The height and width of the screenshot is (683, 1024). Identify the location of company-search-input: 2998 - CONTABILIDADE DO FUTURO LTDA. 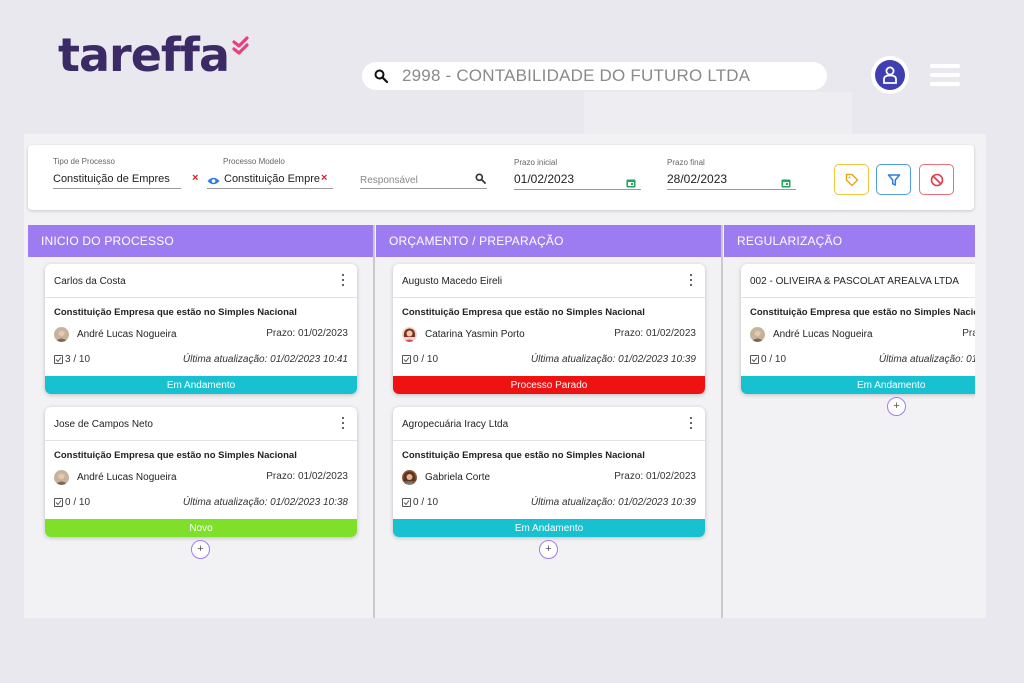
(594, 76).